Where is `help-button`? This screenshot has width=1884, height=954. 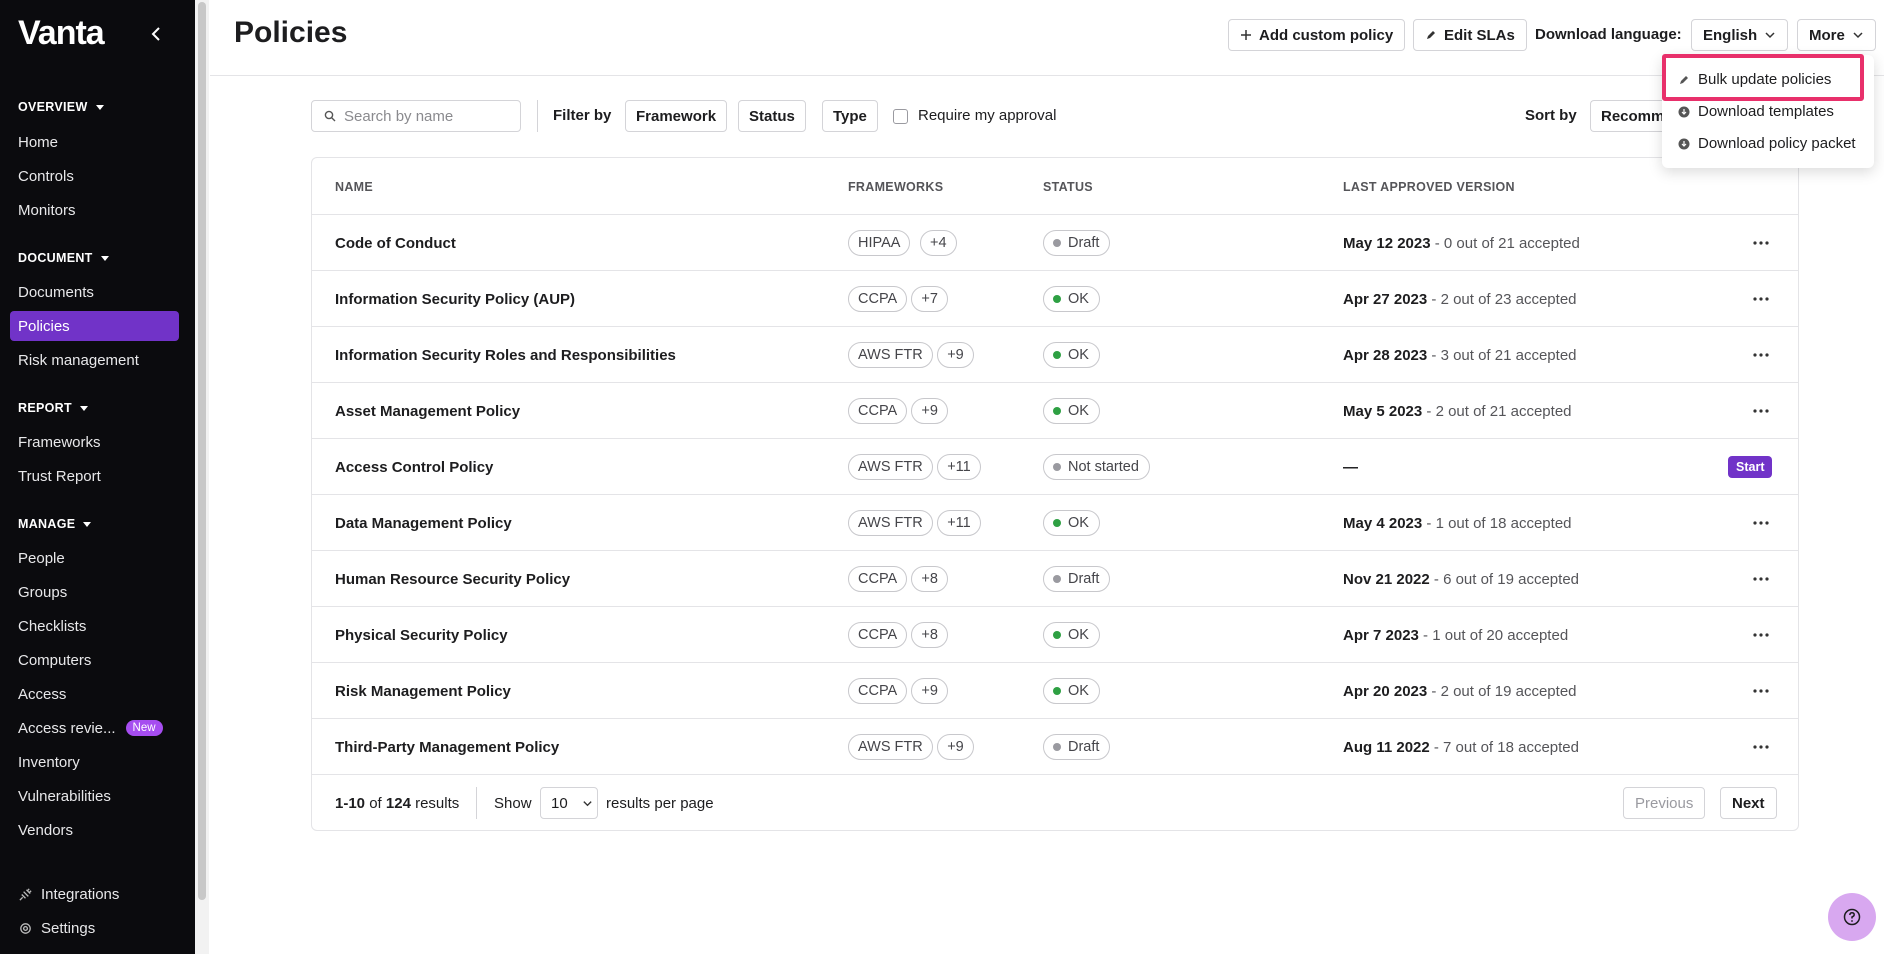 help-button is located at coordinates (1852, 917).